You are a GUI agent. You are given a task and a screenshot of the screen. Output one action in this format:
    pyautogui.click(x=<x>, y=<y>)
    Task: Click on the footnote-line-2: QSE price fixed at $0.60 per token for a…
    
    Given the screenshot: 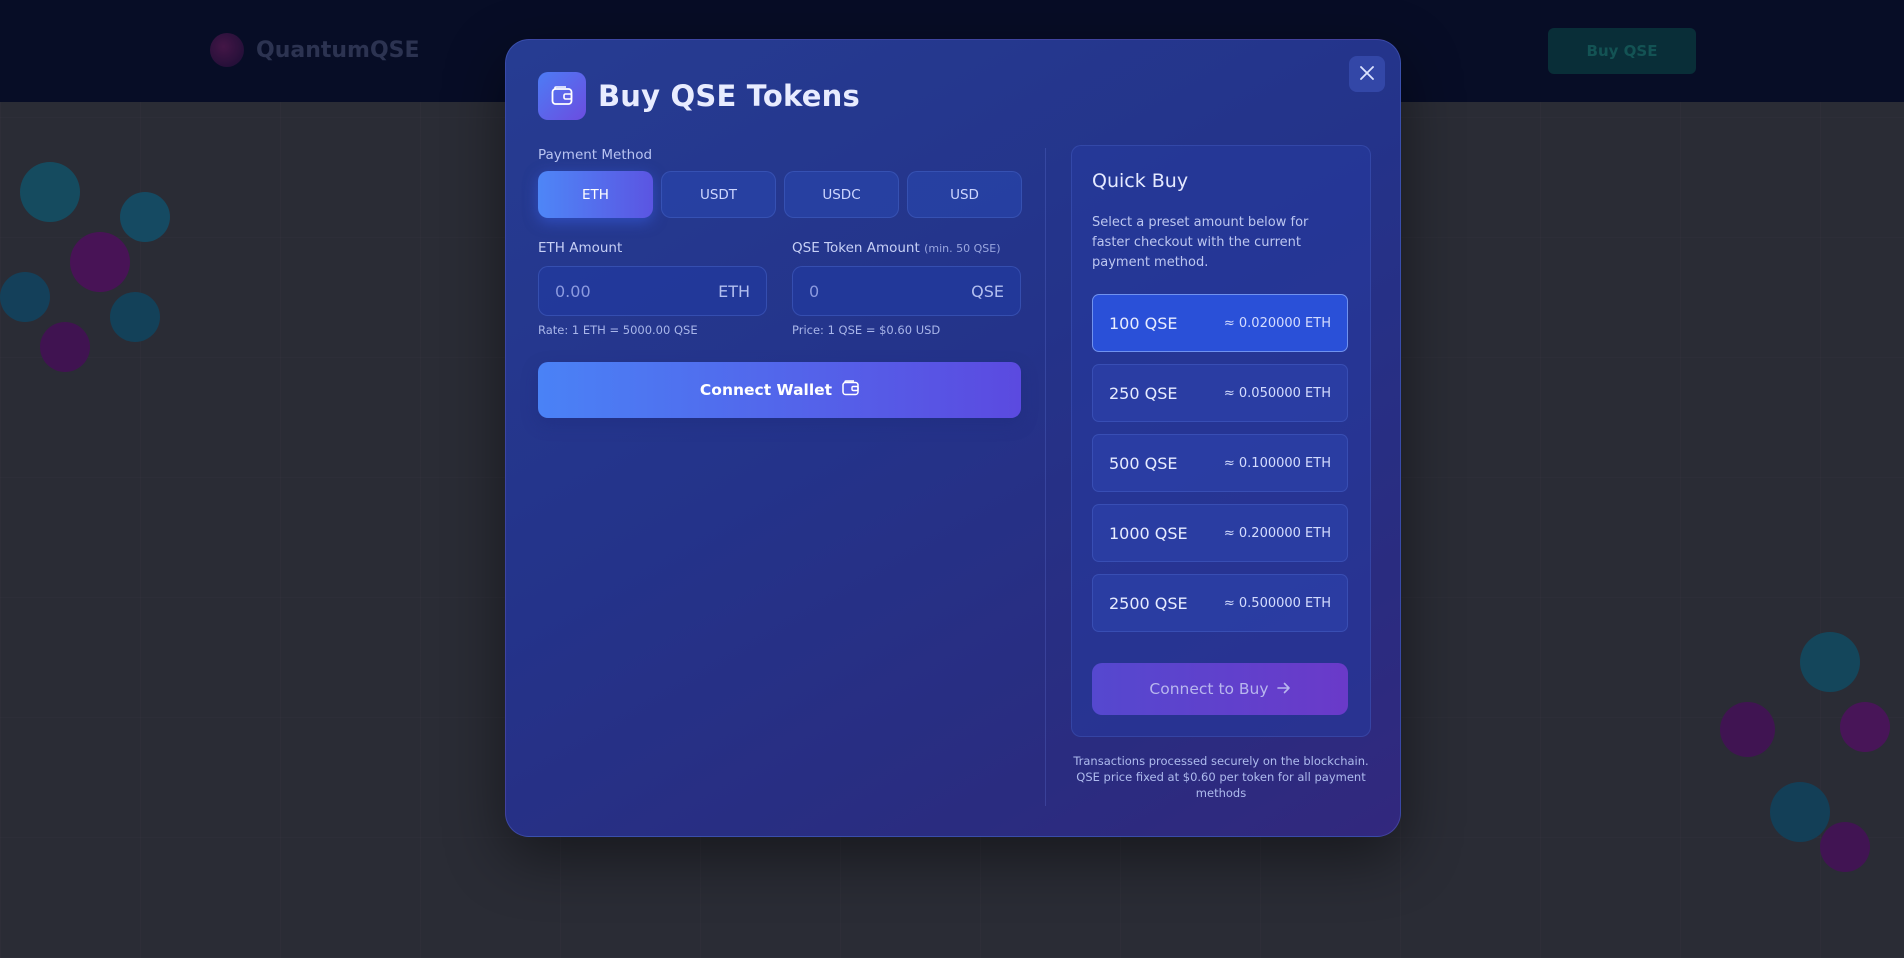 What is the action you would take?
    pyautogui.click(x=1221, y=785)
    